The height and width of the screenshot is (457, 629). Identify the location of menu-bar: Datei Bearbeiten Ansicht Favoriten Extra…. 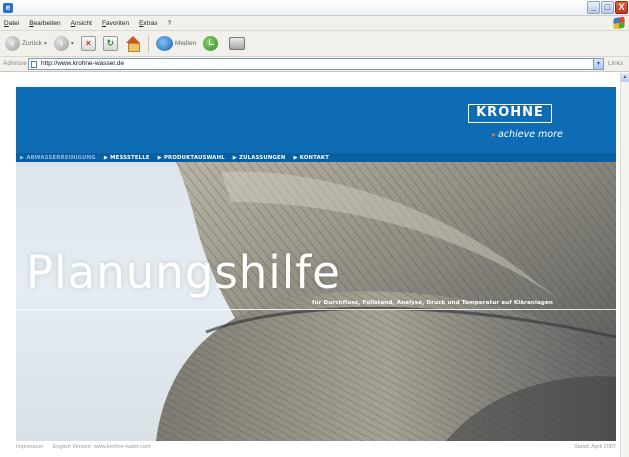
(314, 23).